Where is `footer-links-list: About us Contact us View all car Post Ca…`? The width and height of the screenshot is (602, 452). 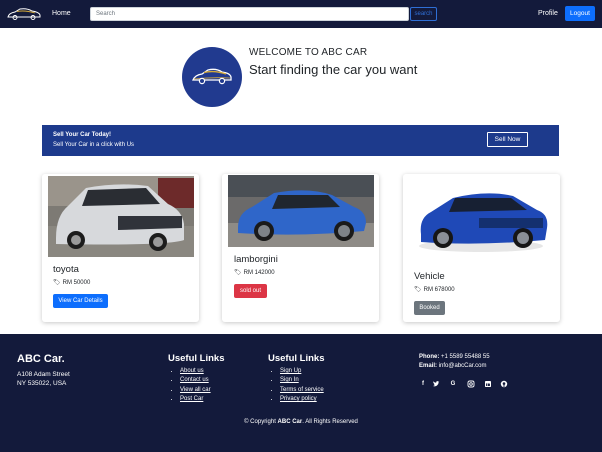 footer-links-list: About us Contact us View all car Post Ca… is located at coordinates (191, 386).